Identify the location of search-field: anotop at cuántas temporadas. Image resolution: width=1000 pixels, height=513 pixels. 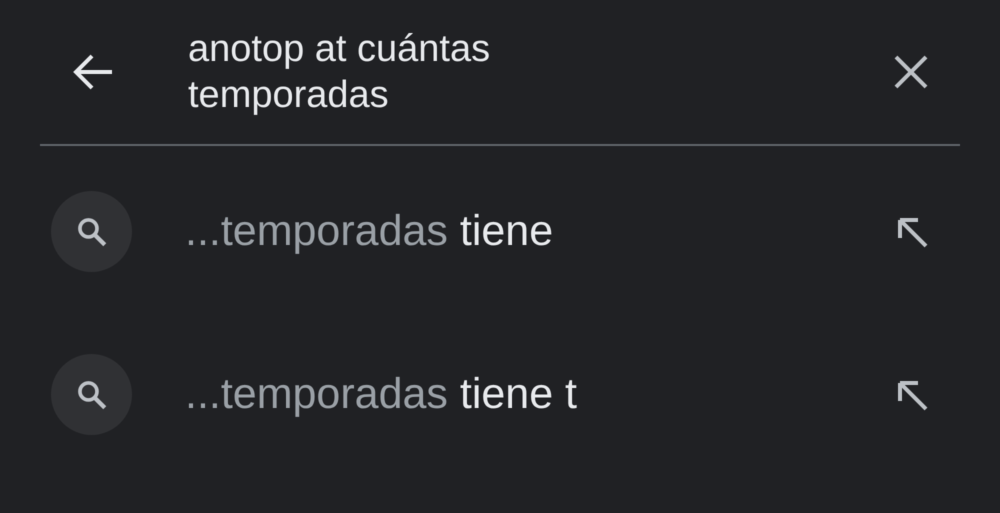
(408, 72).